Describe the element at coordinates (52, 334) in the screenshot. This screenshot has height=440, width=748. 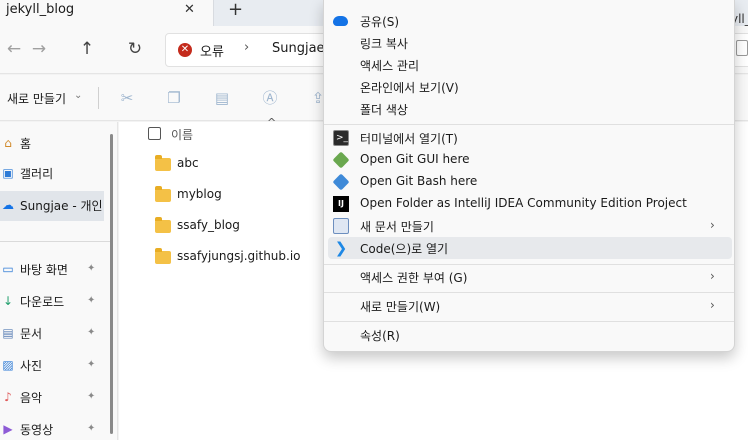
I see `sidebar-item-documents: ▤ 문서 ✦` at that location.